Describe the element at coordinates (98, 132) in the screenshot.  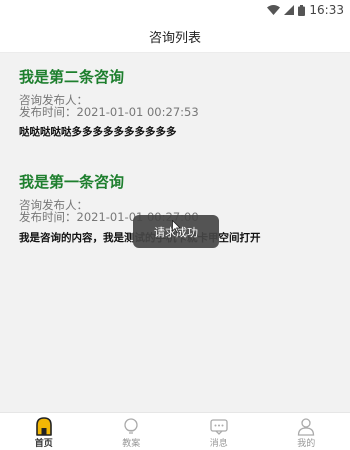
I see `item-content: 哒哒哒哒哒多多多多多多多多多多` at that location.